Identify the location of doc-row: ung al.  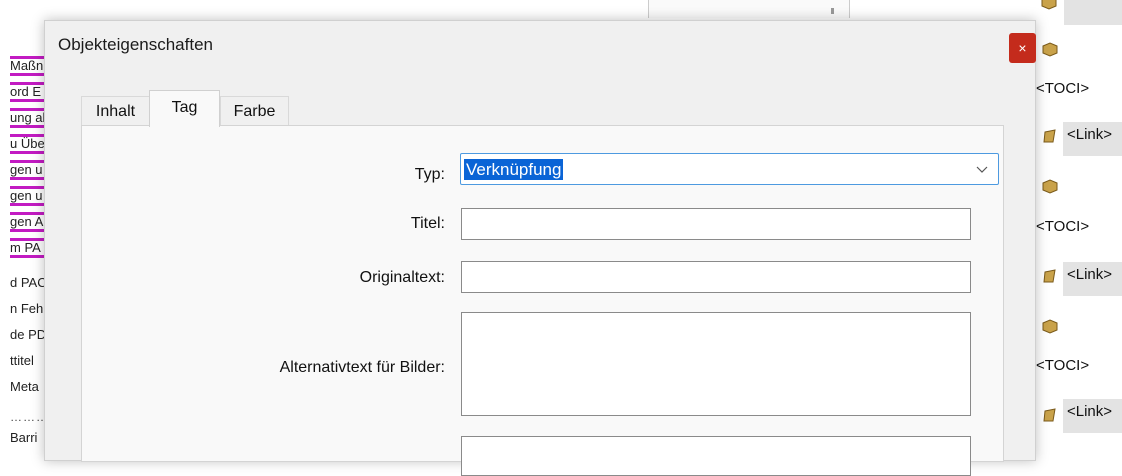
(27, 118).